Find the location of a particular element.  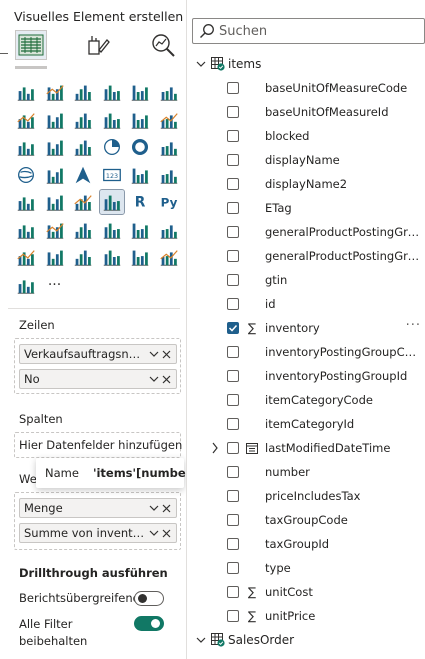

field-row: ∑ unitCost is located at coordinates (306, 592).